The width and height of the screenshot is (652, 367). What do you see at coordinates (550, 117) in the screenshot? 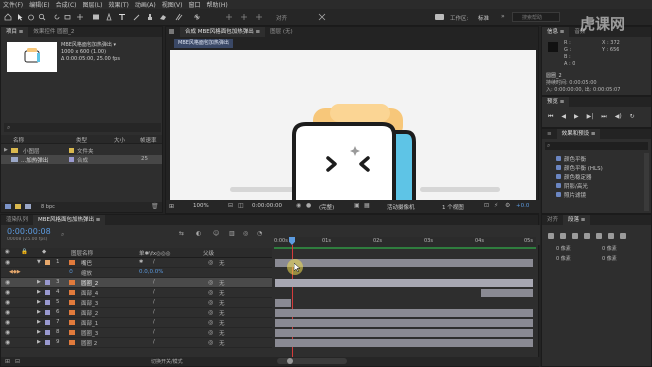
I see `first-frame-icon: ⏮` at bounding box center [550, 117].